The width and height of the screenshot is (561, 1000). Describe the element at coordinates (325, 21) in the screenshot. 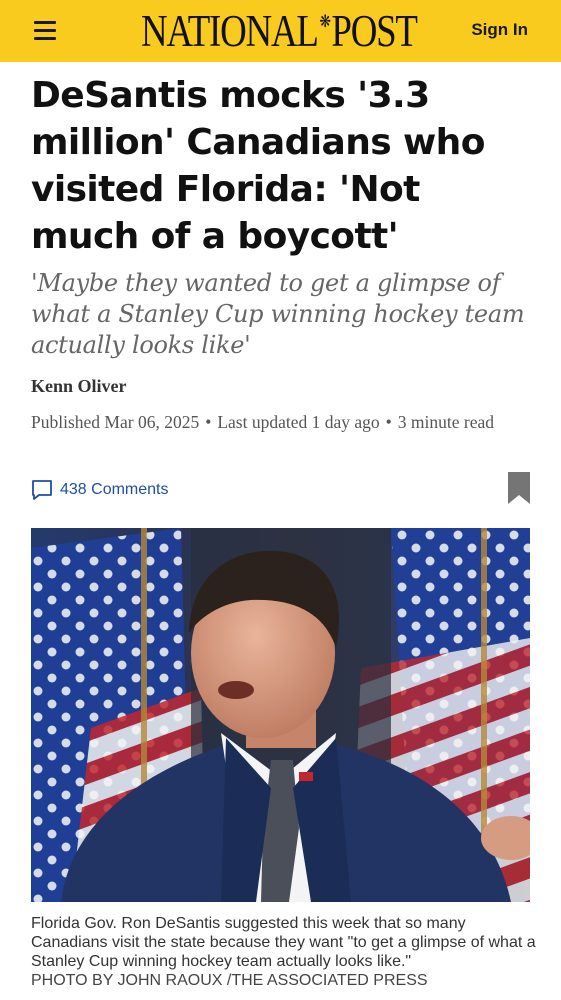

I see `maple-leaf-icon: ❋` at that location.